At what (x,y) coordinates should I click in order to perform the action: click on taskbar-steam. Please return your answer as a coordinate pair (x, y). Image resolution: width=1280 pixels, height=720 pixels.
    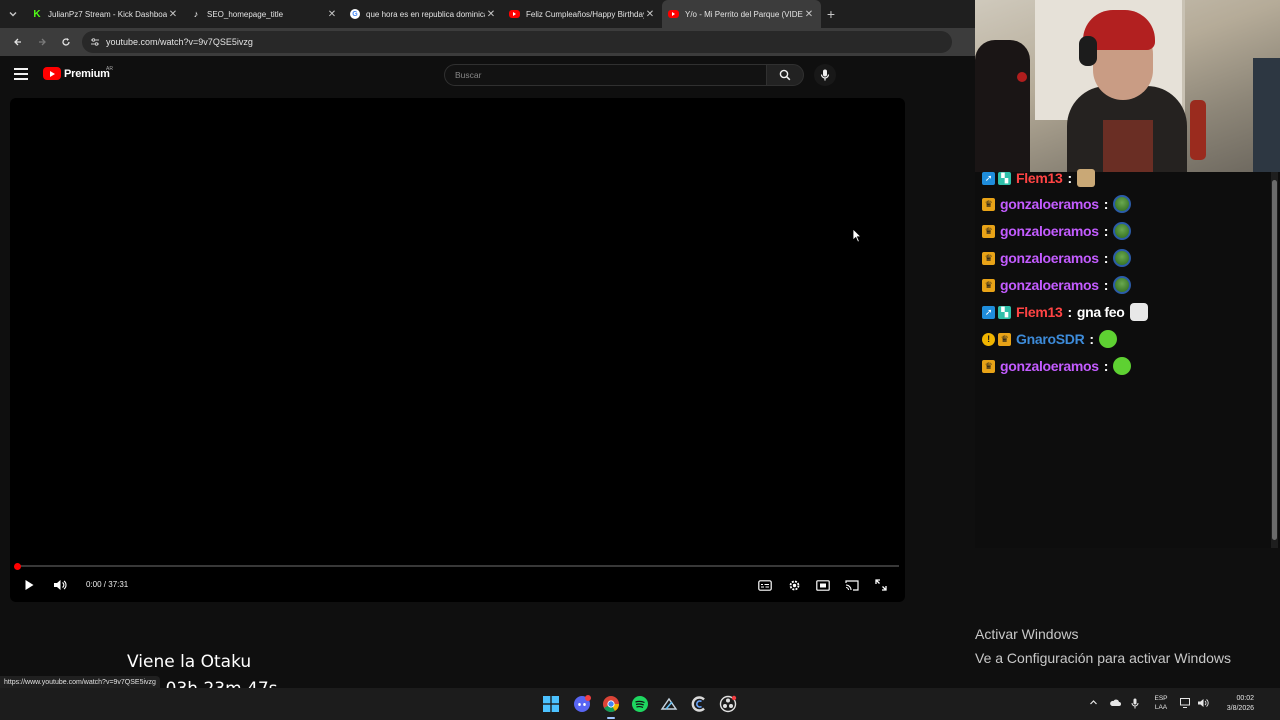
    Looking at the image, I should click on (669, 704).